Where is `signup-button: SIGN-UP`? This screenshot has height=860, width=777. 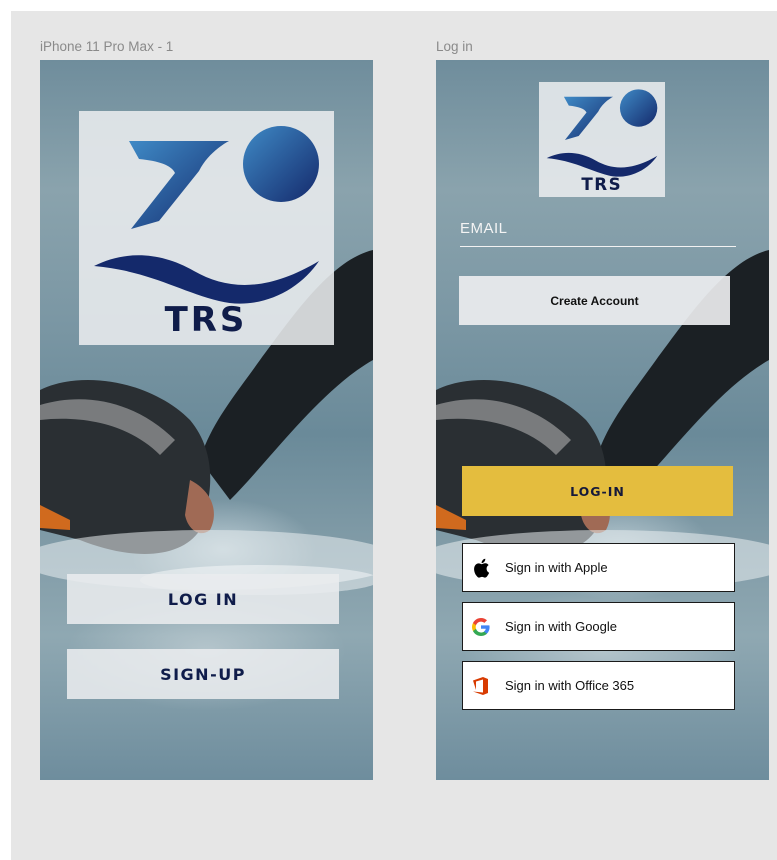 signup-button: SIGN-UP is located at coordinates (203, 674).